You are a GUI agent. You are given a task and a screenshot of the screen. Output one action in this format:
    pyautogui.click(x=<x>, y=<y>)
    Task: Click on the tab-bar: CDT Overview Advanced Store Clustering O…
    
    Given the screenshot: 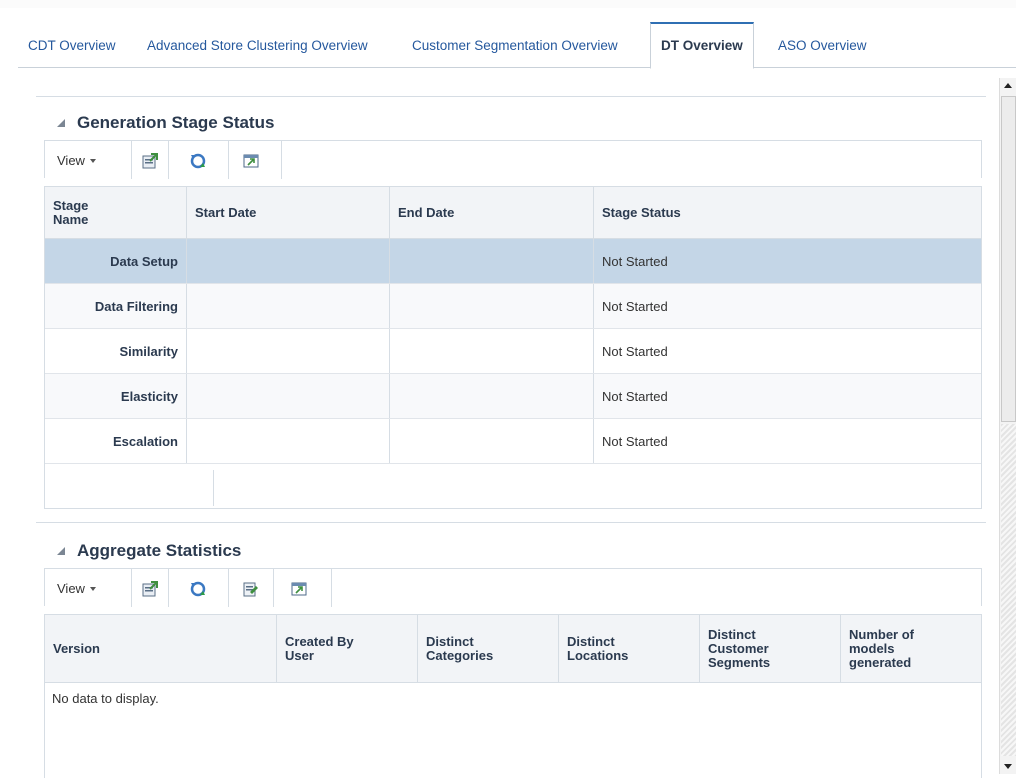 What is the action you would take?
    pyautogui.click(x=517, y=45)
    